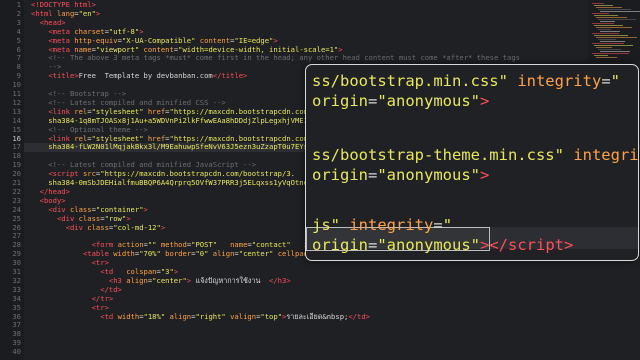 Image resolution: width=640 pixels, height=360 pixels. I want to click on code-token: <!DOCTYPE html>, so click(63, 4).